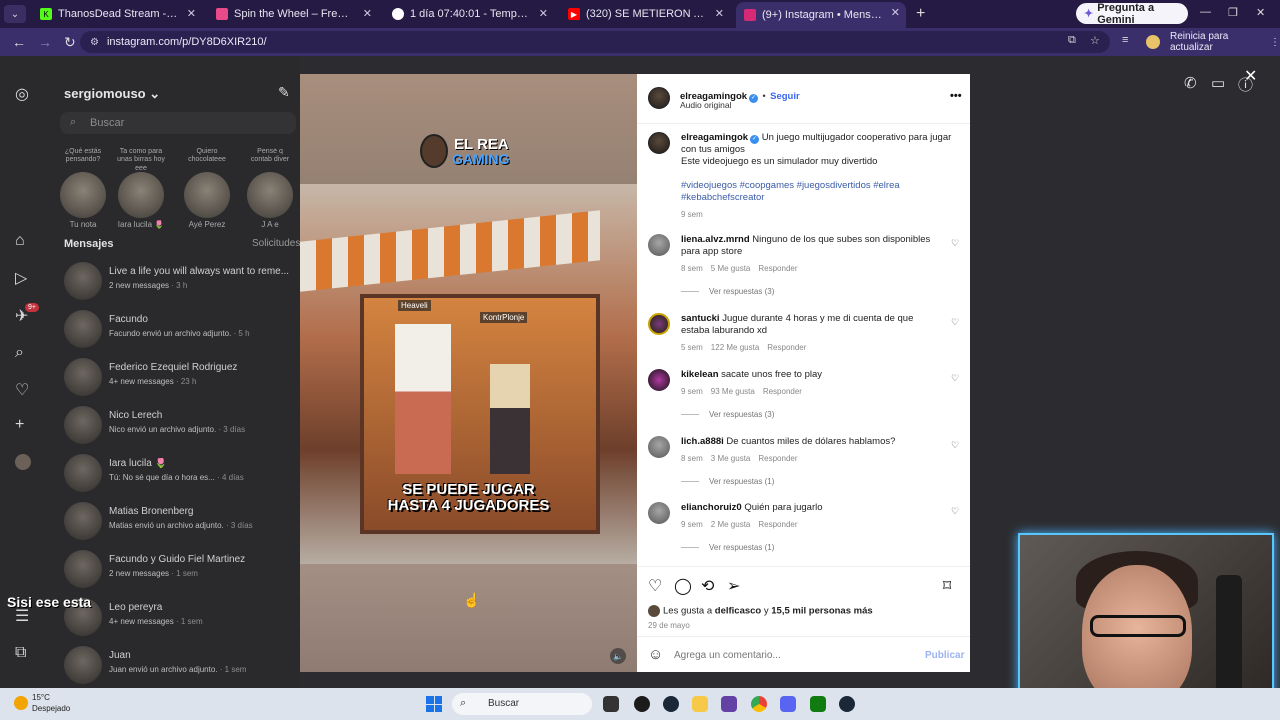 The image size is (1280, 720). Describe the element at coordinates (731, 268) in the screenshot. I see `comment-likes: 5 Me gusta` at that location.